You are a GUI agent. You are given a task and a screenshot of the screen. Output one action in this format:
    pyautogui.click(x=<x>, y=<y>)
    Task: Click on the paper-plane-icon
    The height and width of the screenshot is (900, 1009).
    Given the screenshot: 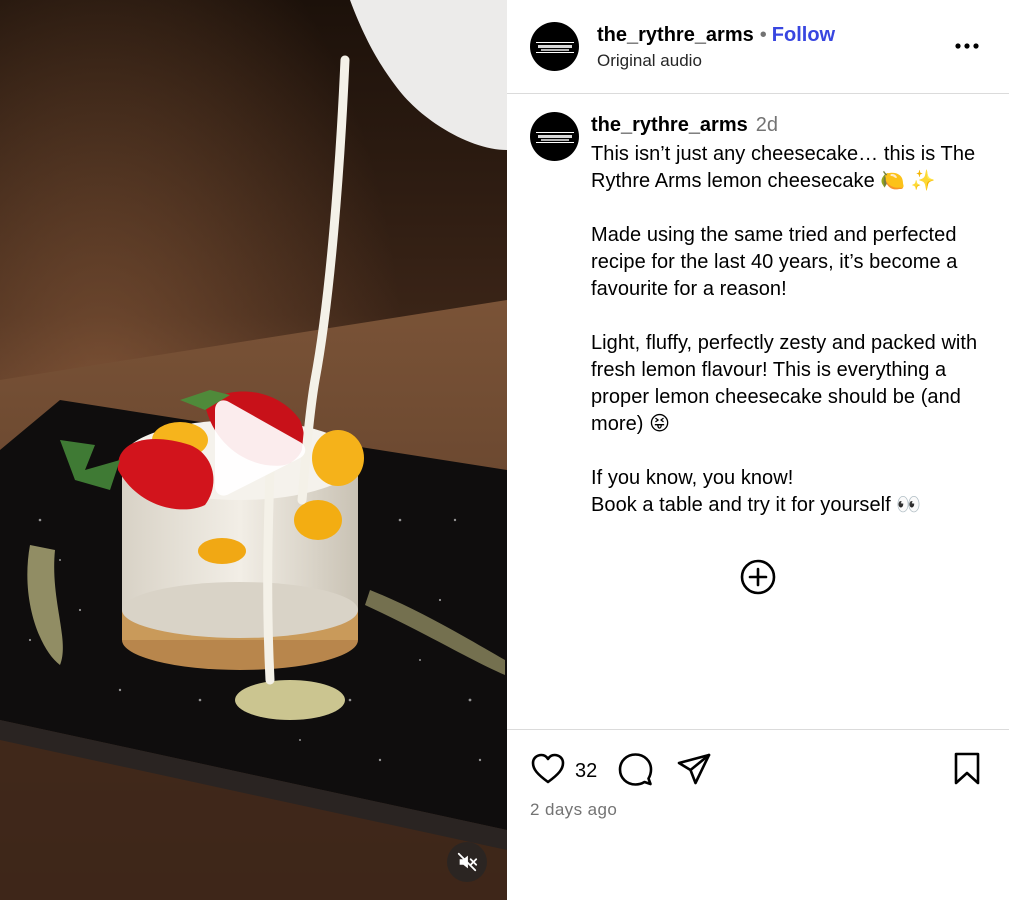 What is the action you would take?
    pyautogui.click(x=694, y=769)
    